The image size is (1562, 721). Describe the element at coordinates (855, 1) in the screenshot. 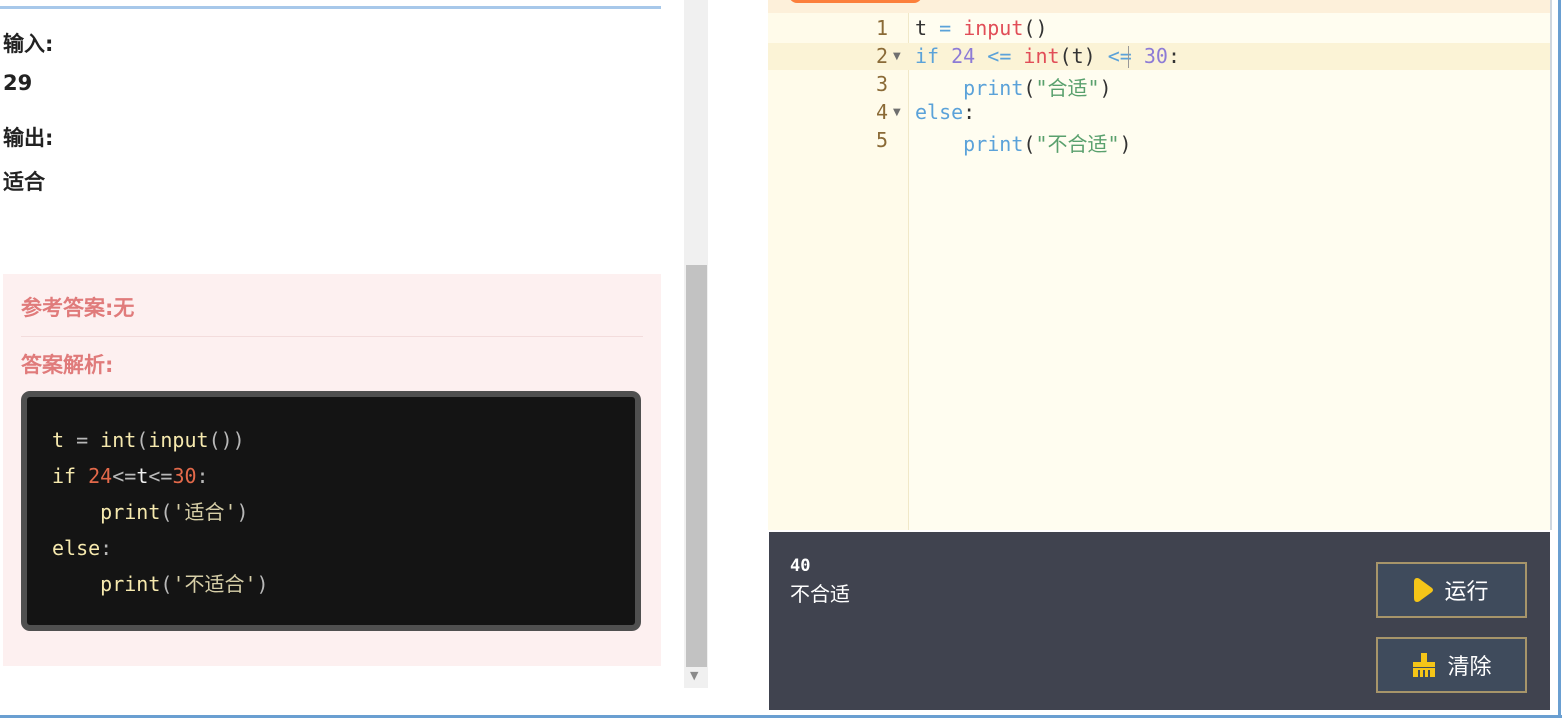

I see `editor-tab` at that location.